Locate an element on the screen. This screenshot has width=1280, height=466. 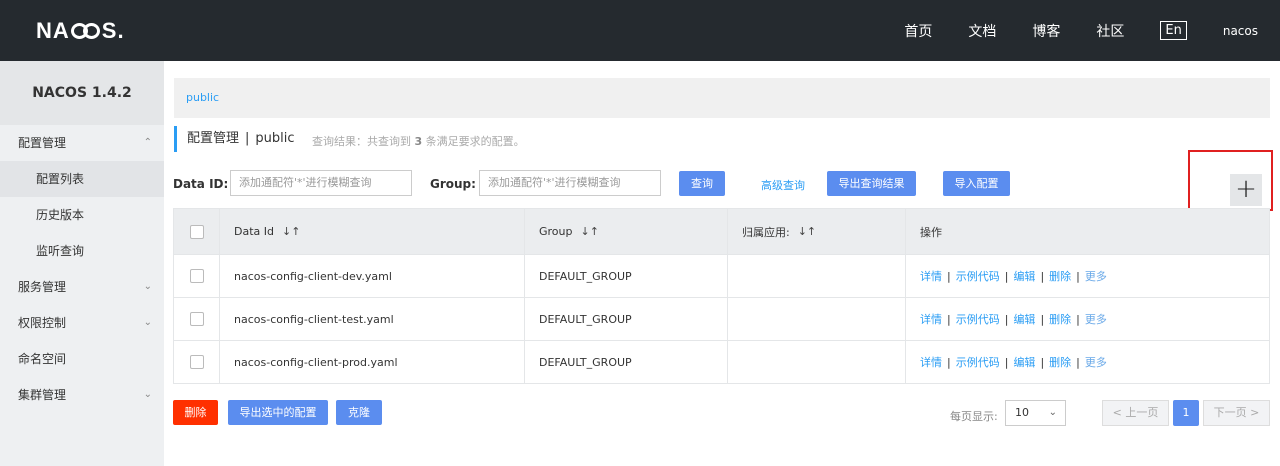
result-summary: 查询结果：共查询到 3 条满足要求的配置。 is located at coordinates (418, 141).